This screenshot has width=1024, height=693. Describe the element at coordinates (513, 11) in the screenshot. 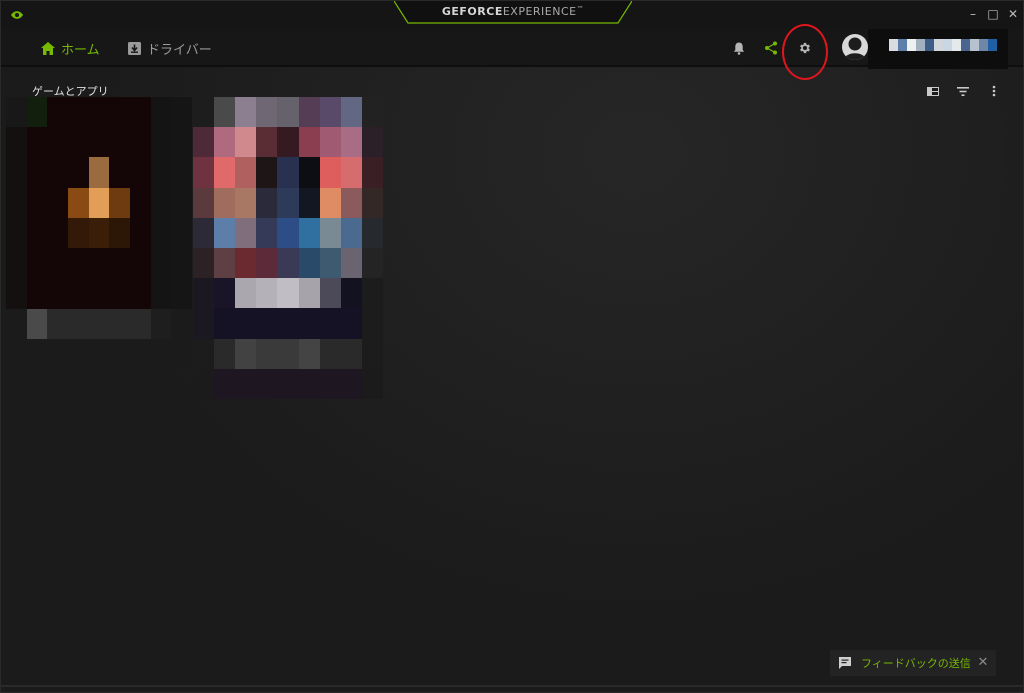

I see `app-title: GEFORCEEXPERIENCE™` at that location.